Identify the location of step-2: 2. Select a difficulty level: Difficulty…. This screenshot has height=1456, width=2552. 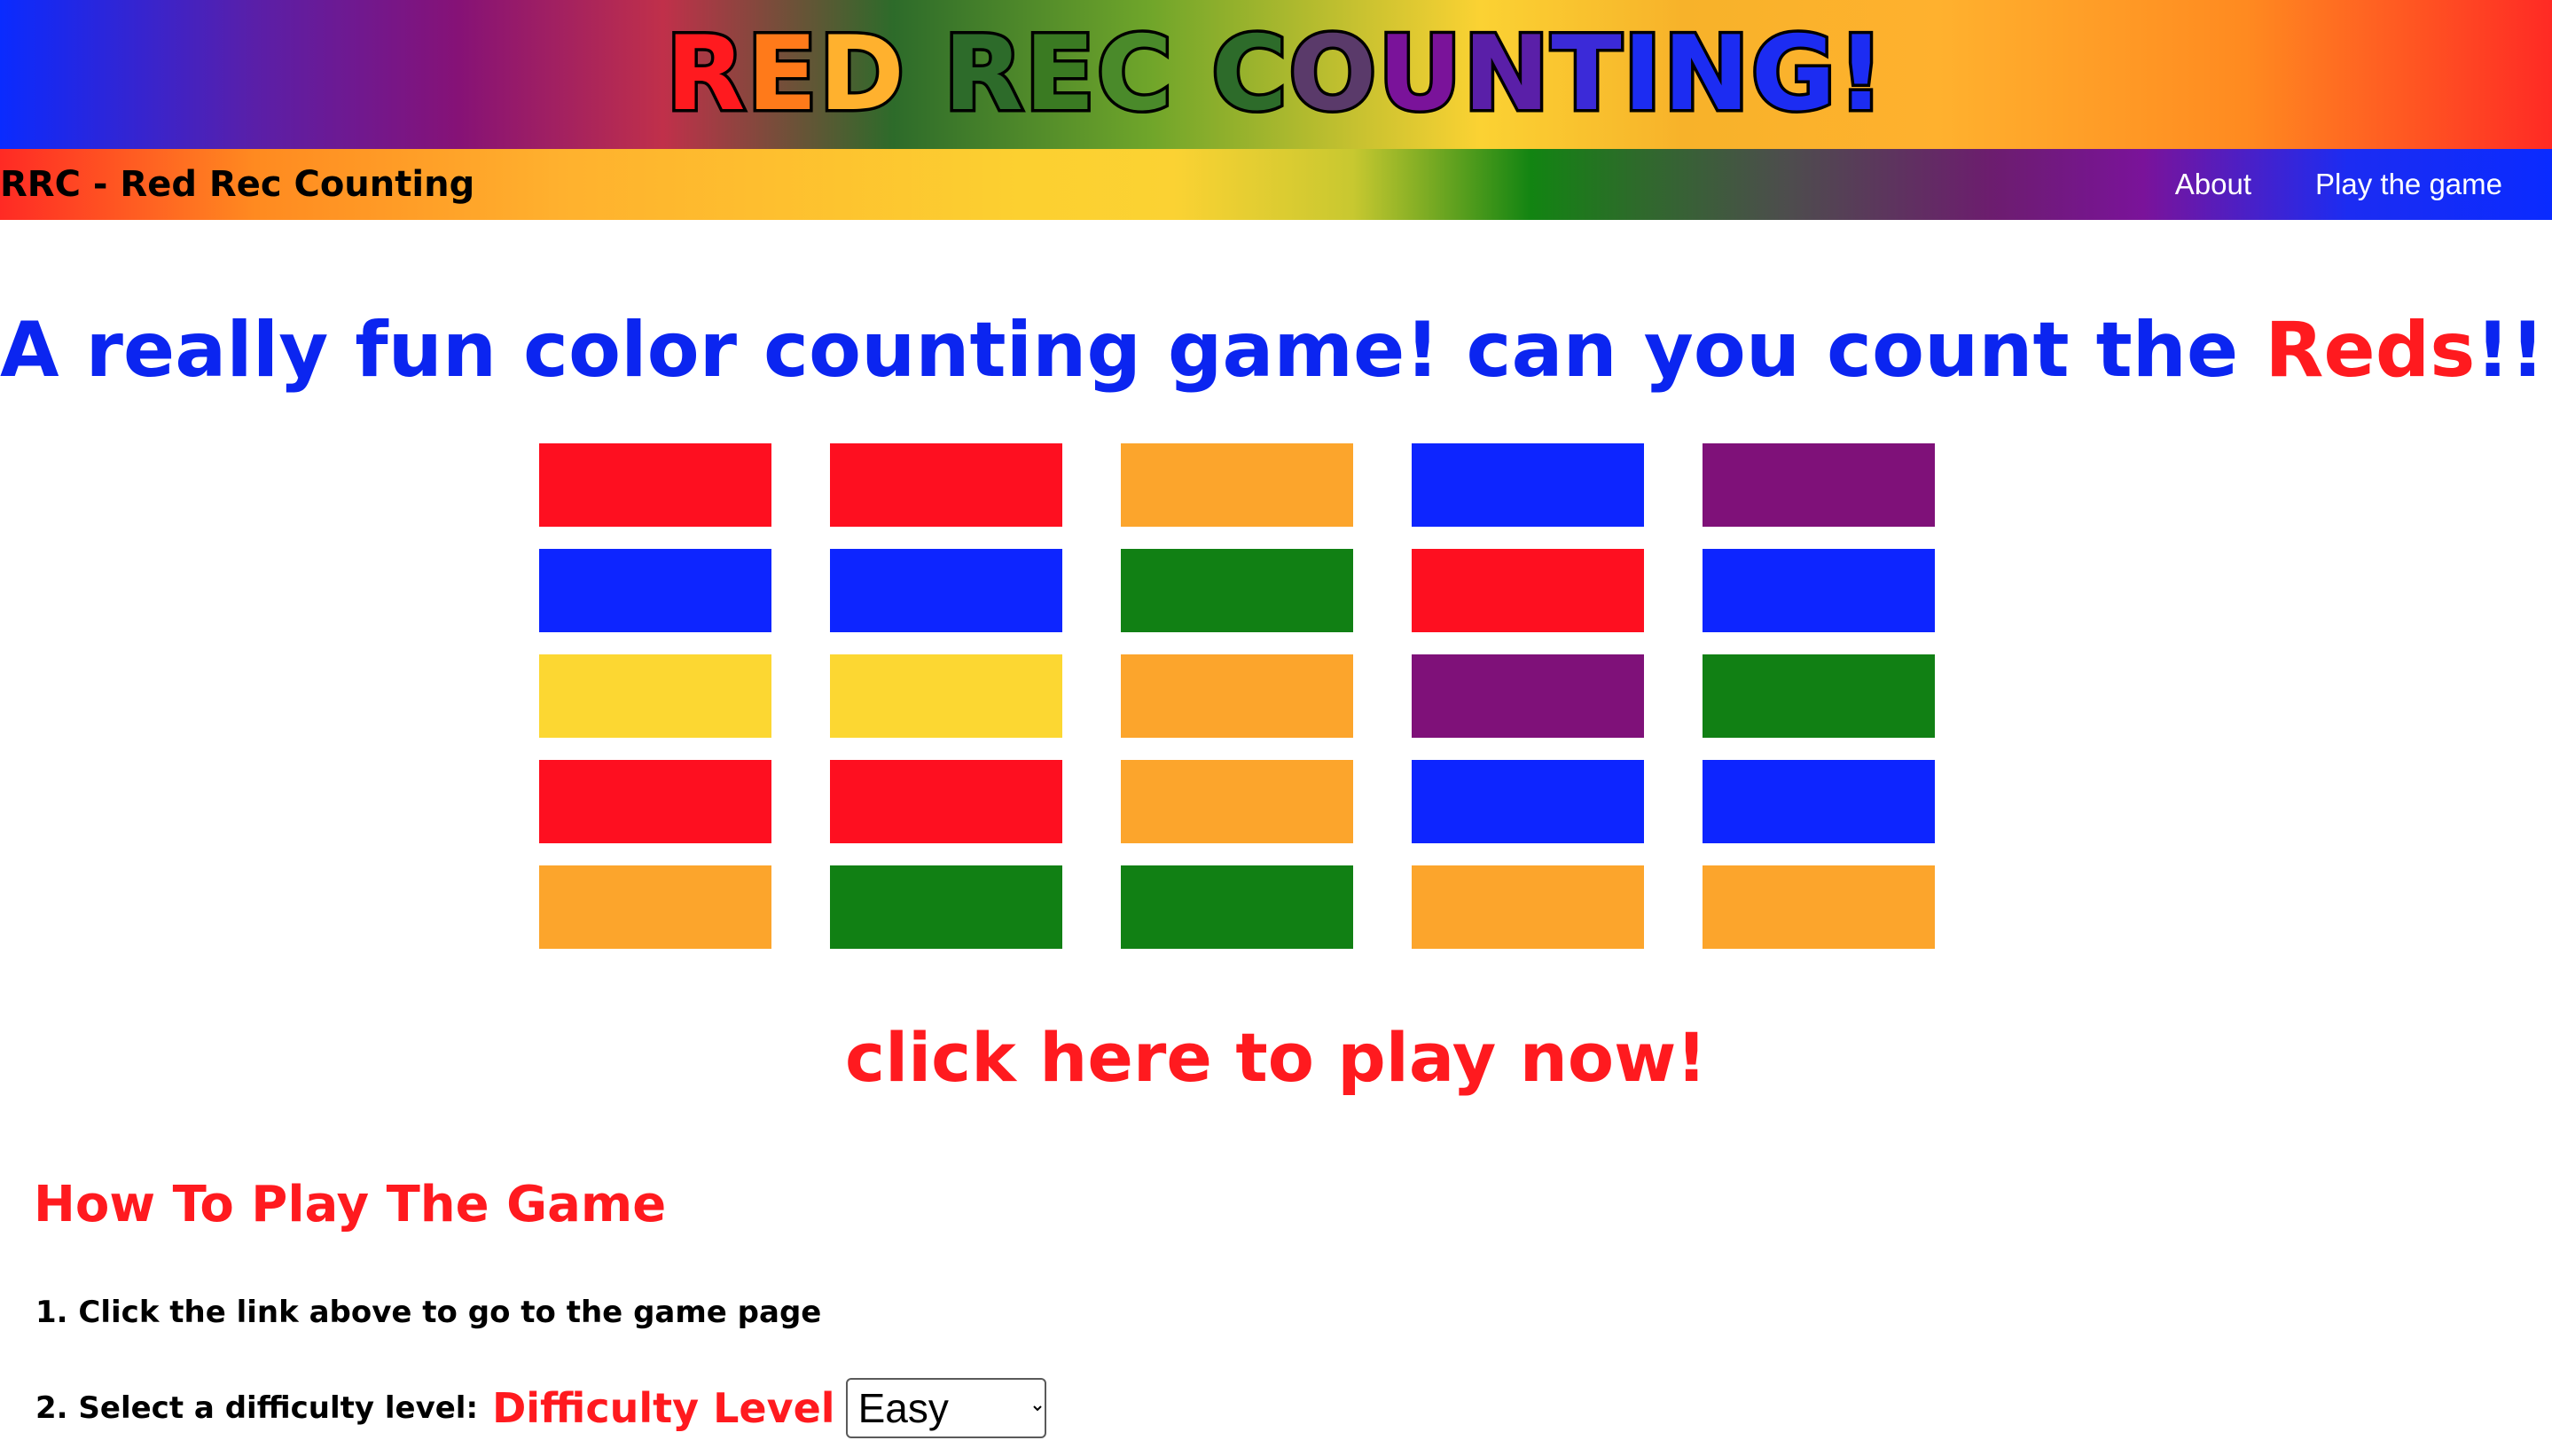
(540, 1408).